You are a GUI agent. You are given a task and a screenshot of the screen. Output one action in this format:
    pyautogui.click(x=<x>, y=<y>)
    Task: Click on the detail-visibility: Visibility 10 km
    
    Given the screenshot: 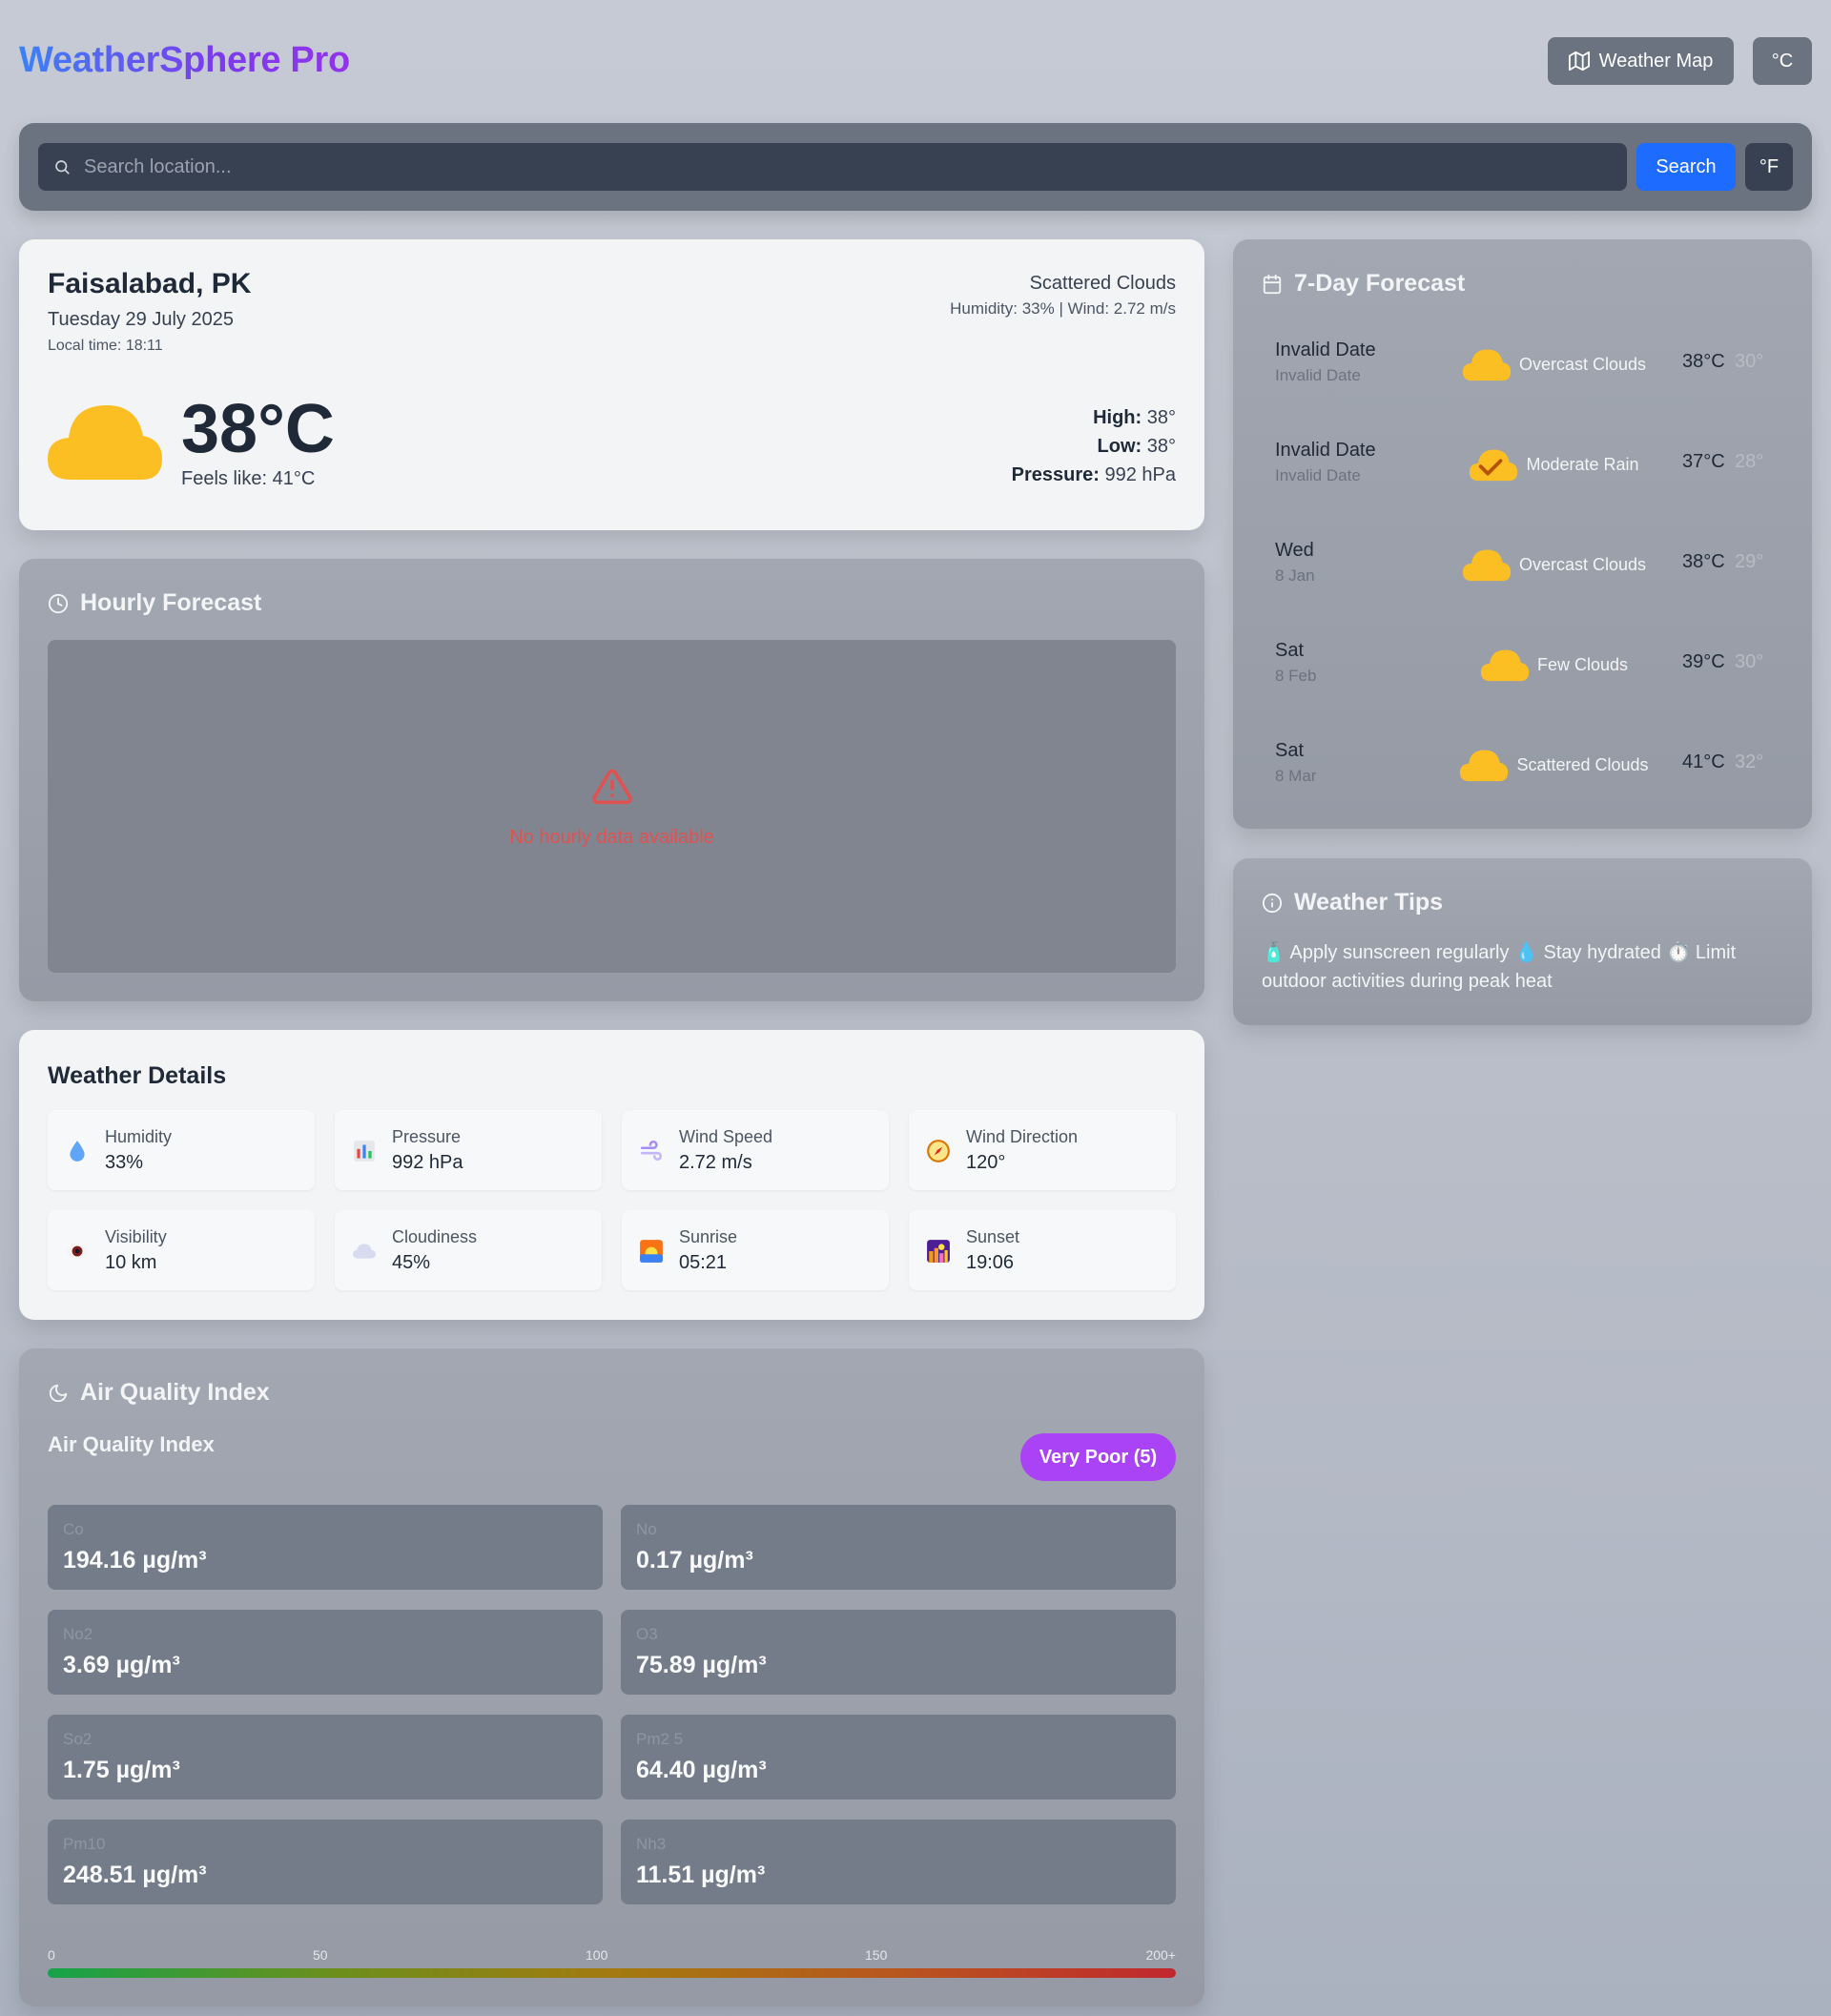 What is the action you would take?
    pyautogui.click(x=182, y=1250)
    